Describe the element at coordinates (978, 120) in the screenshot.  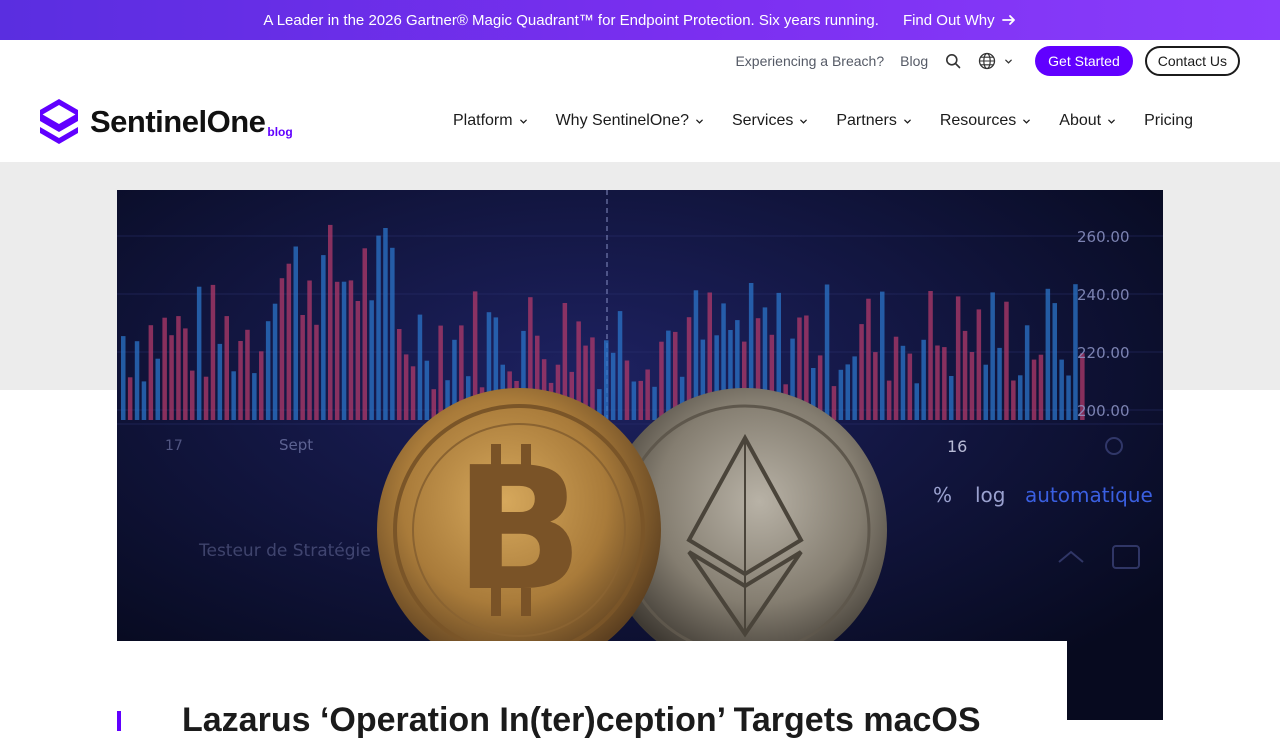
I see `nav-item-label: Resources` at that location.